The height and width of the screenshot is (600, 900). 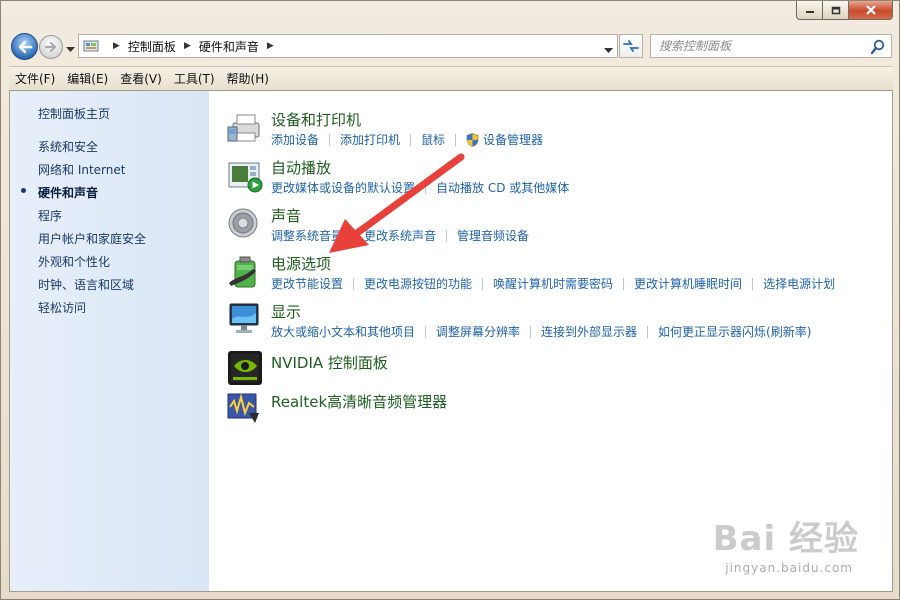 I want to click on sidebar-item-user-accounts: 用户帐户和家庭安全, so click(x=92, y=238).